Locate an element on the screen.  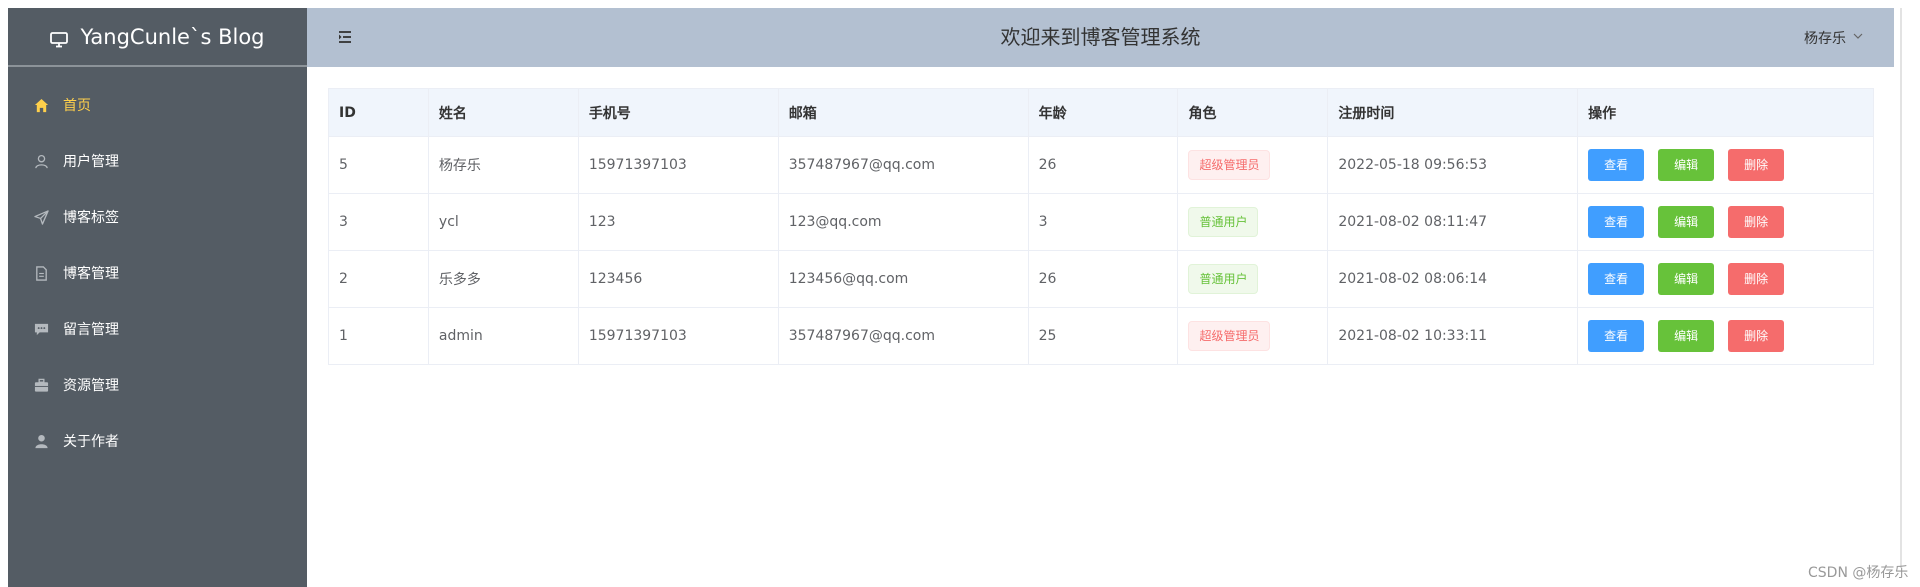
cell-age: 3 is located at coordinates (1103, 222).